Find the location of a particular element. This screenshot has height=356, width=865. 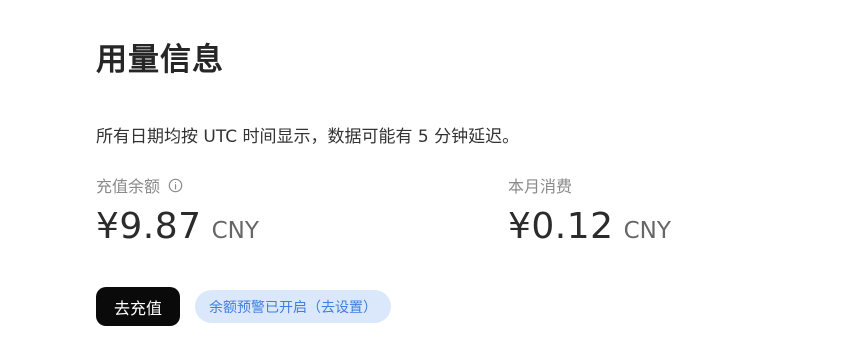

monthly-spend-stat: 本月消费 ¥0.12 CNY is located at coordinates (589, 210).